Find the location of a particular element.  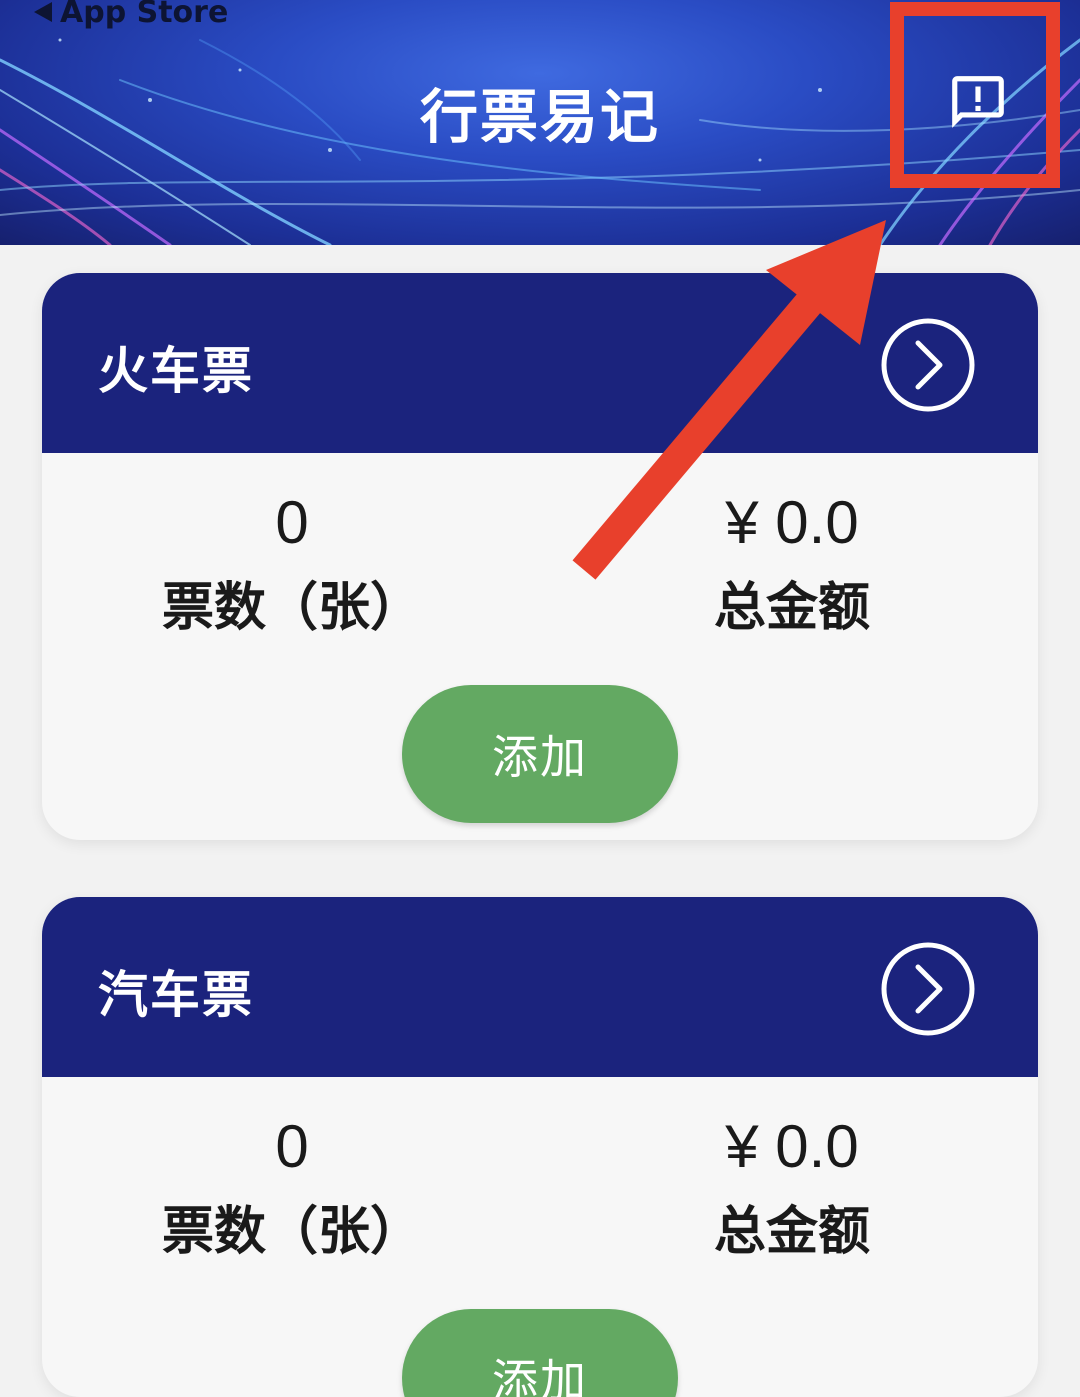

card-header: 火车票 is located at coordinates (540, 363).